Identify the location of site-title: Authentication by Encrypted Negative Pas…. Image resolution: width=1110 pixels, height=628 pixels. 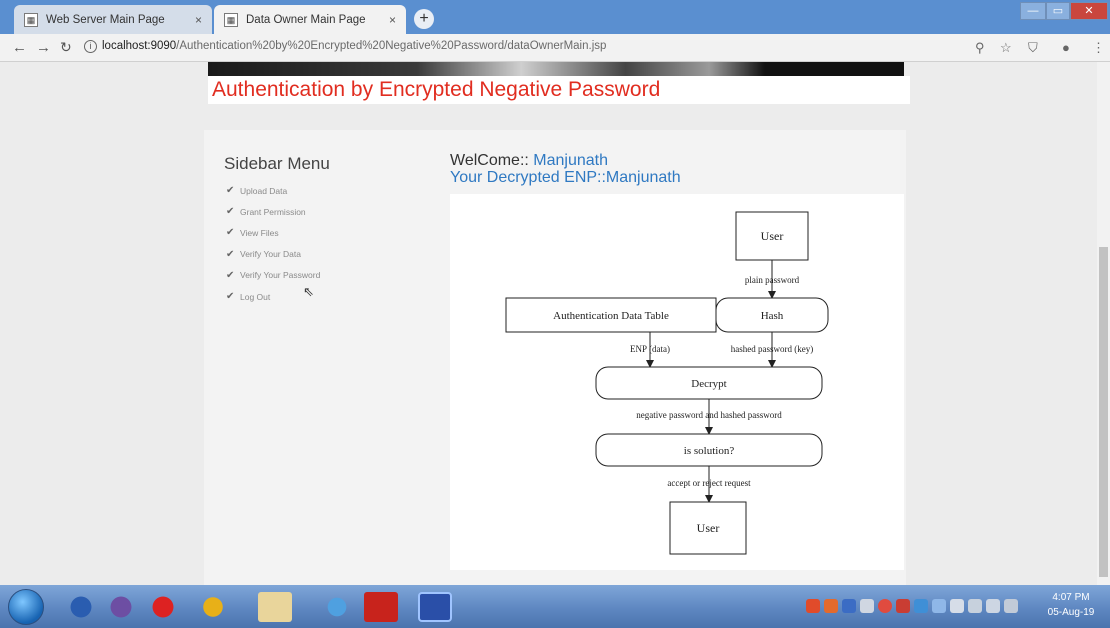
(436, 89).